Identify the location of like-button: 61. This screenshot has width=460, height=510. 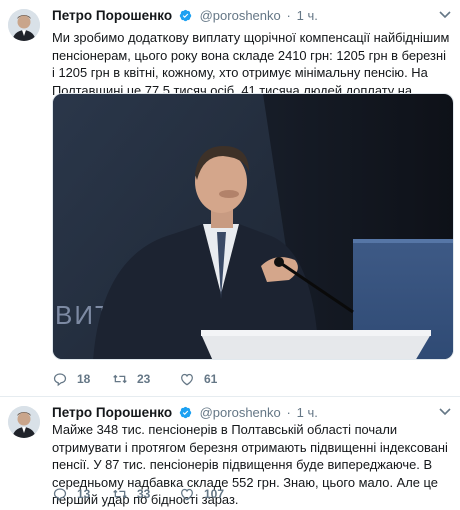
(198, 379).